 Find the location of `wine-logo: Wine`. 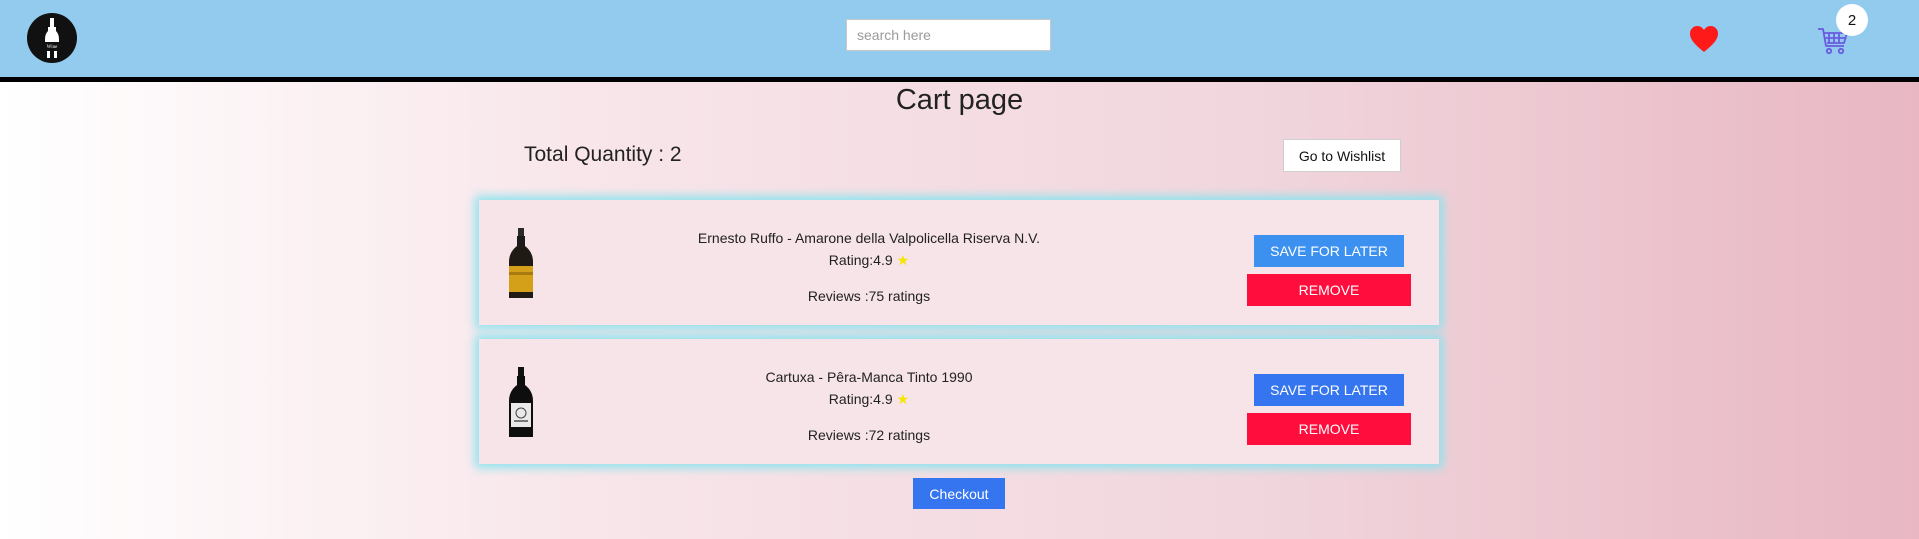

wine-logo: Wine is located at coordinates (52, 38).